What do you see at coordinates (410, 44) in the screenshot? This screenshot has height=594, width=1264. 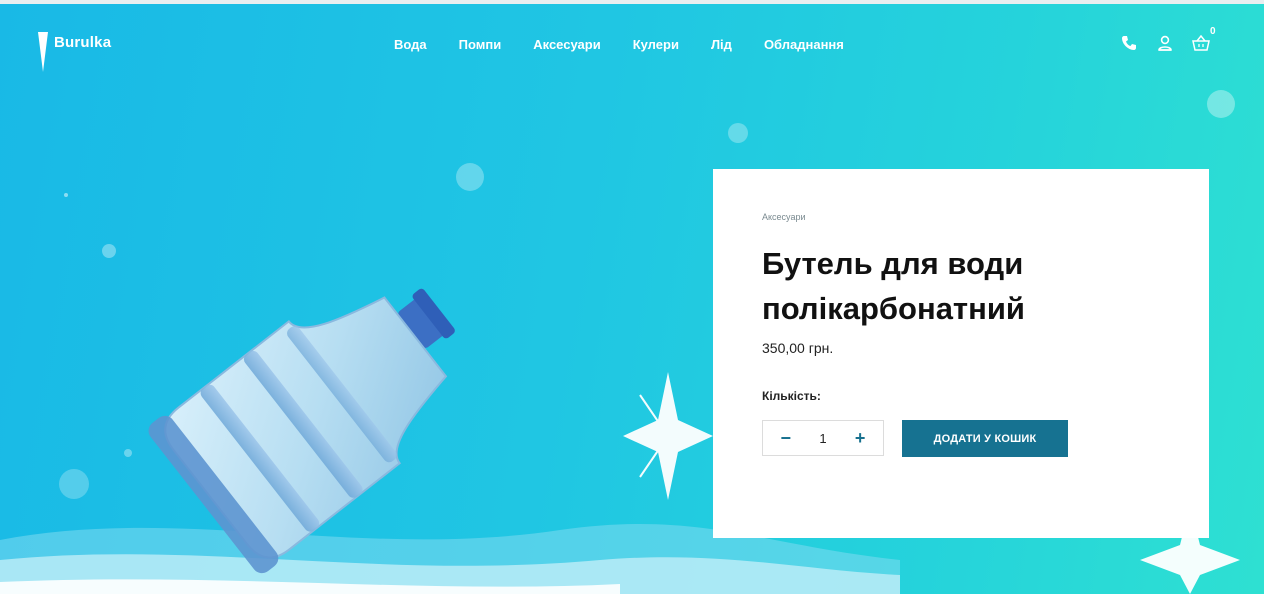 I see `nav-item-water: Вода` at bounding box center [410, 44].